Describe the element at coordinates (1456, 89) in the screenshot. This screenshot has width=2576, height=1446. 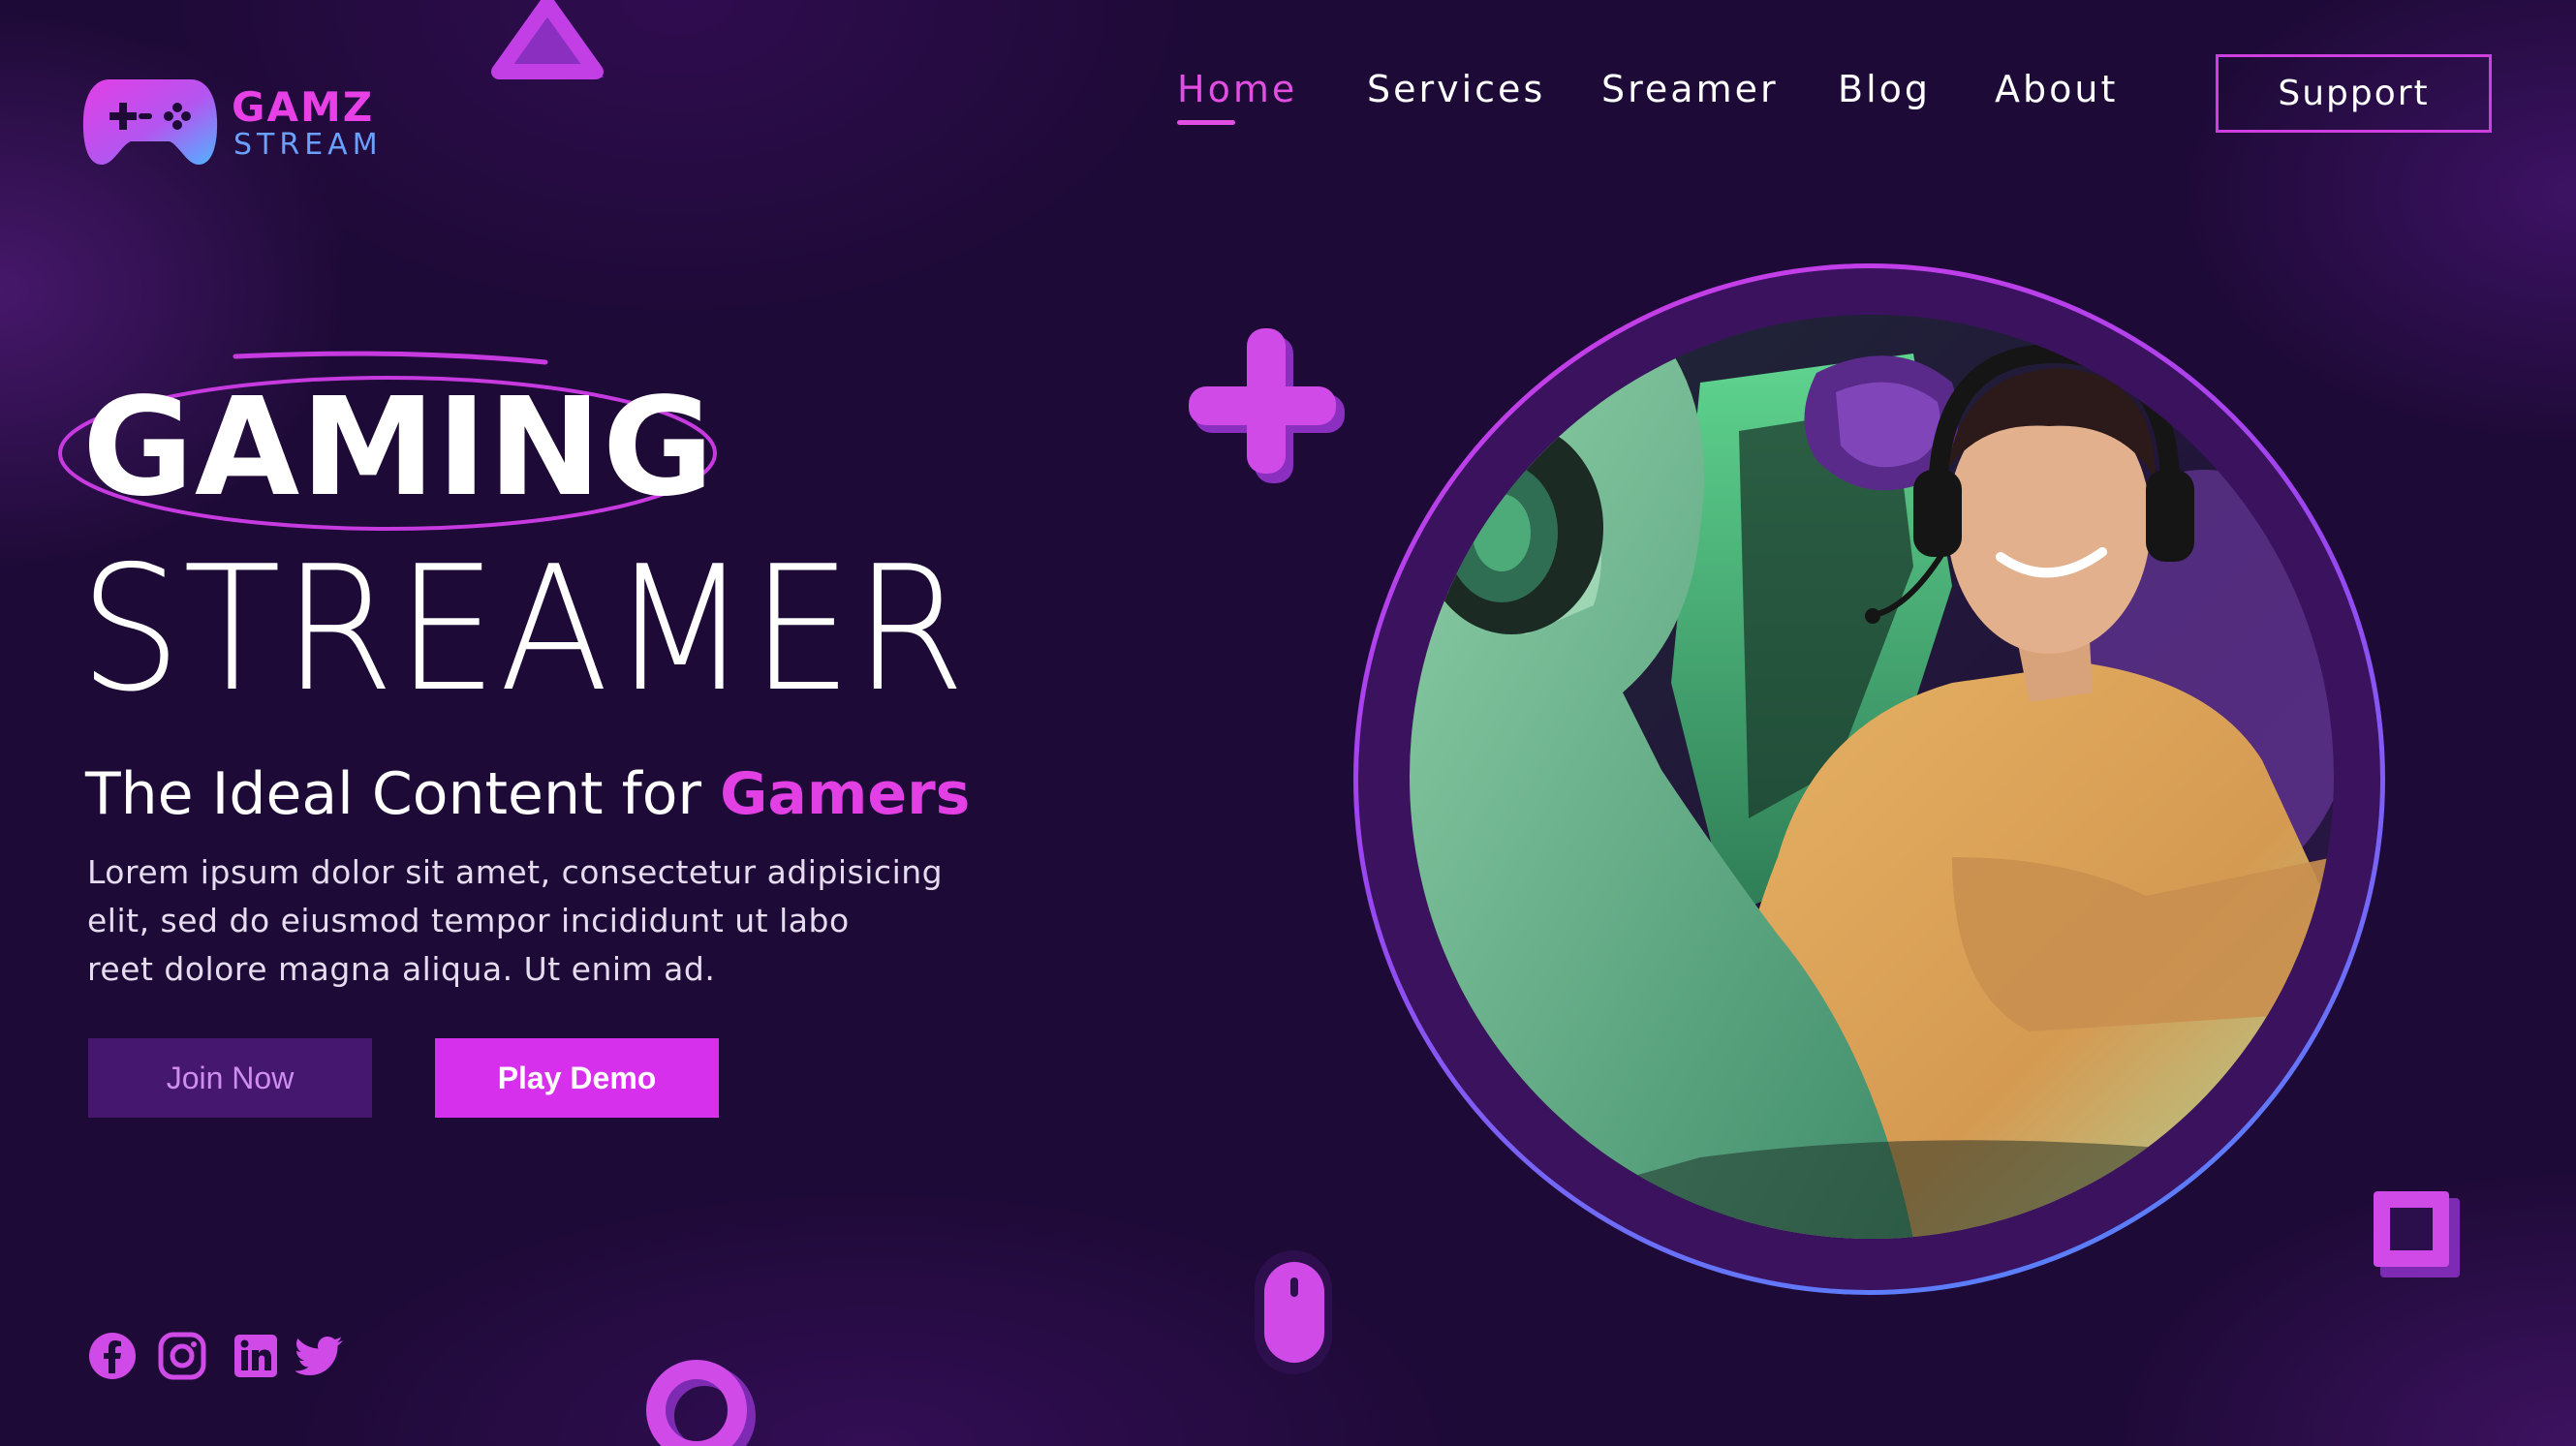
I see `nav-services: Services` at that location.